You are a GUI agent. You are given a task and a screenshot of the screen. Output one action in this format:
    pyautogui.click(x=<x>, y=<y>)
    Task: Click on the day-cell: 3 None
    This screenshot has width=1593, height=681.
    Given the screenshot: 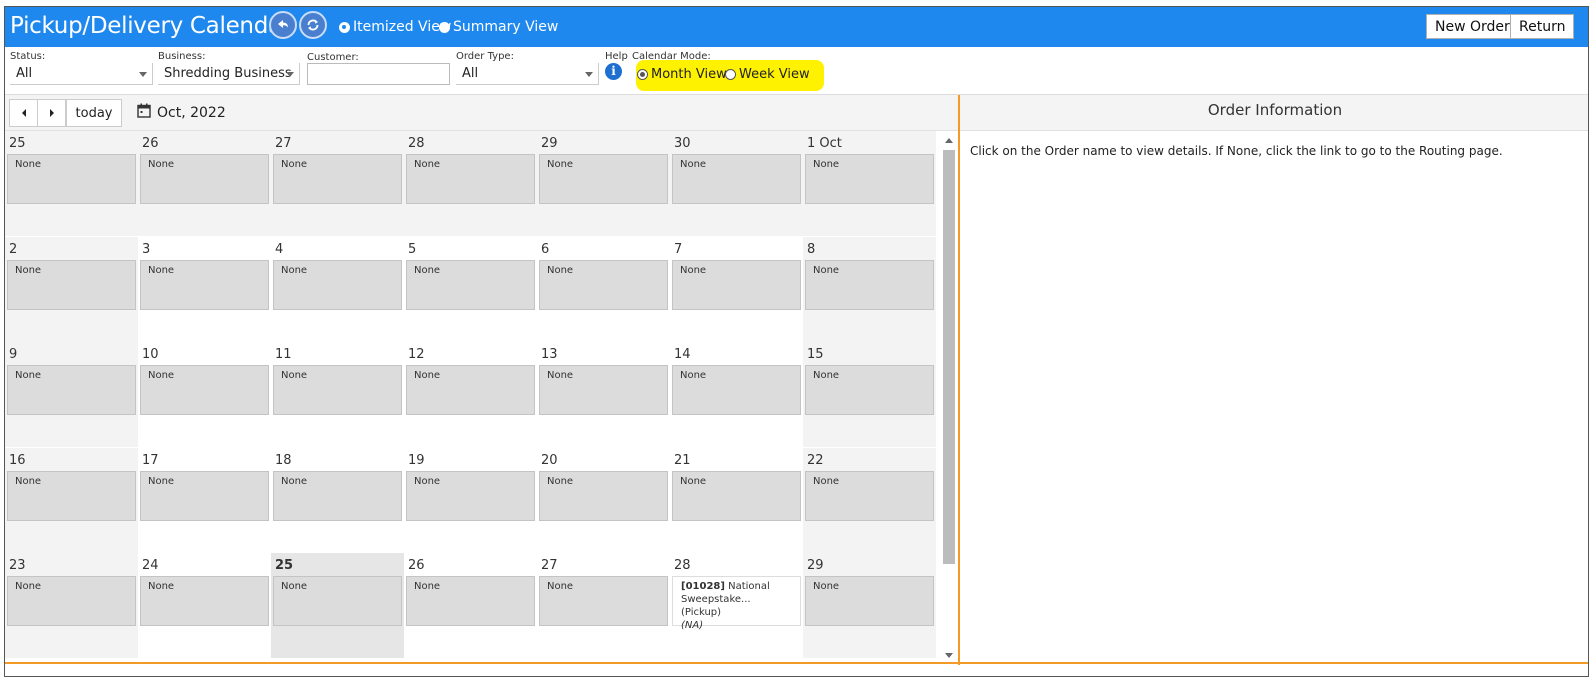 What is the action you would take?
    pyautogui.click(x=204, y=289)
    